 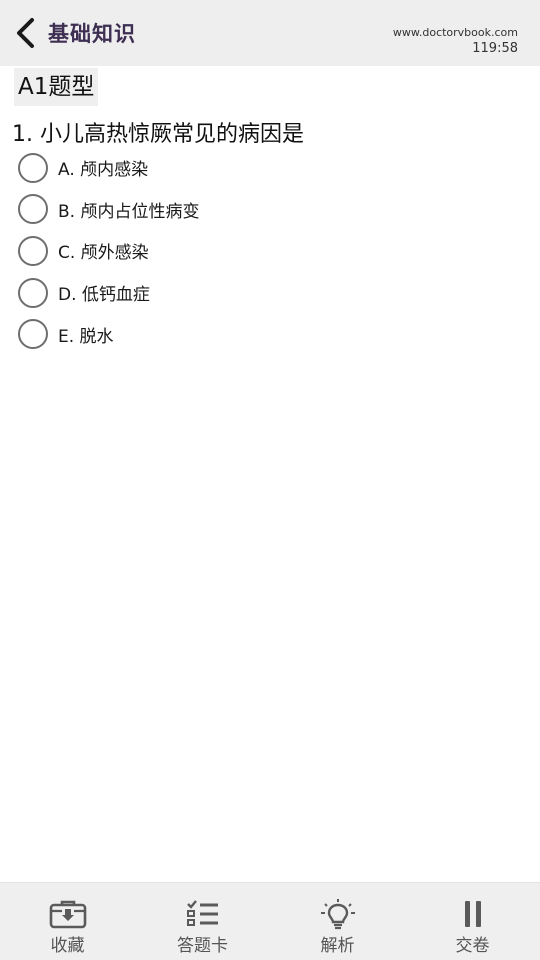 I want to click on option-label: A. 颅内感染, so click(x=103, y=170).